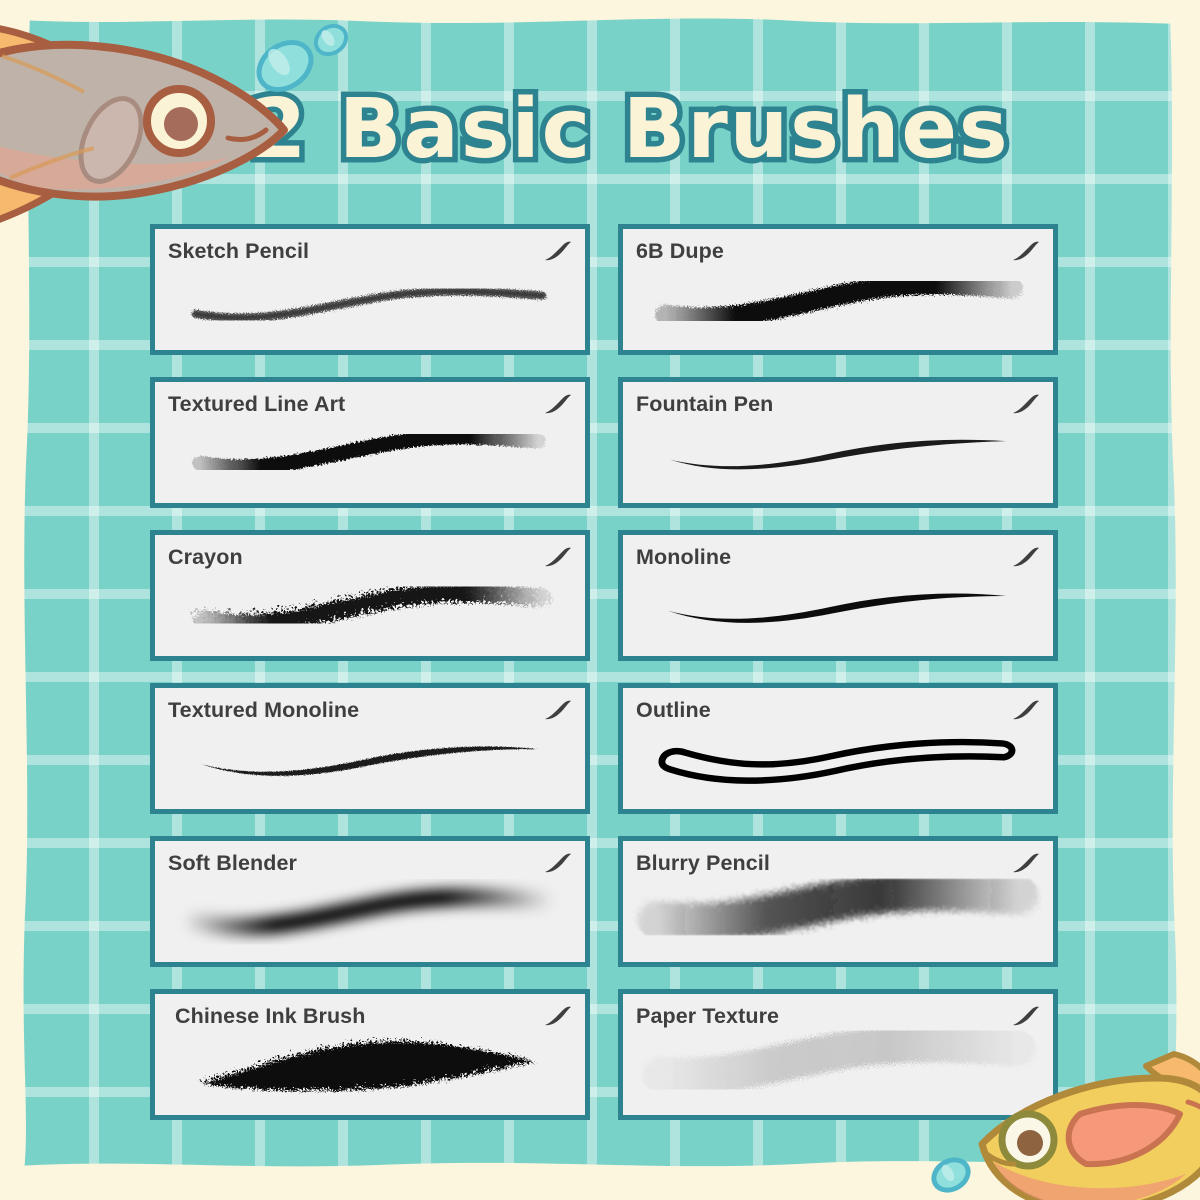 Image resolution: width=1200 pixels, height=1200 pixels. Describe the element at coordinates (705, 404) in the screenshot. I see `brush-card-label: Fountain Pen` at that location.